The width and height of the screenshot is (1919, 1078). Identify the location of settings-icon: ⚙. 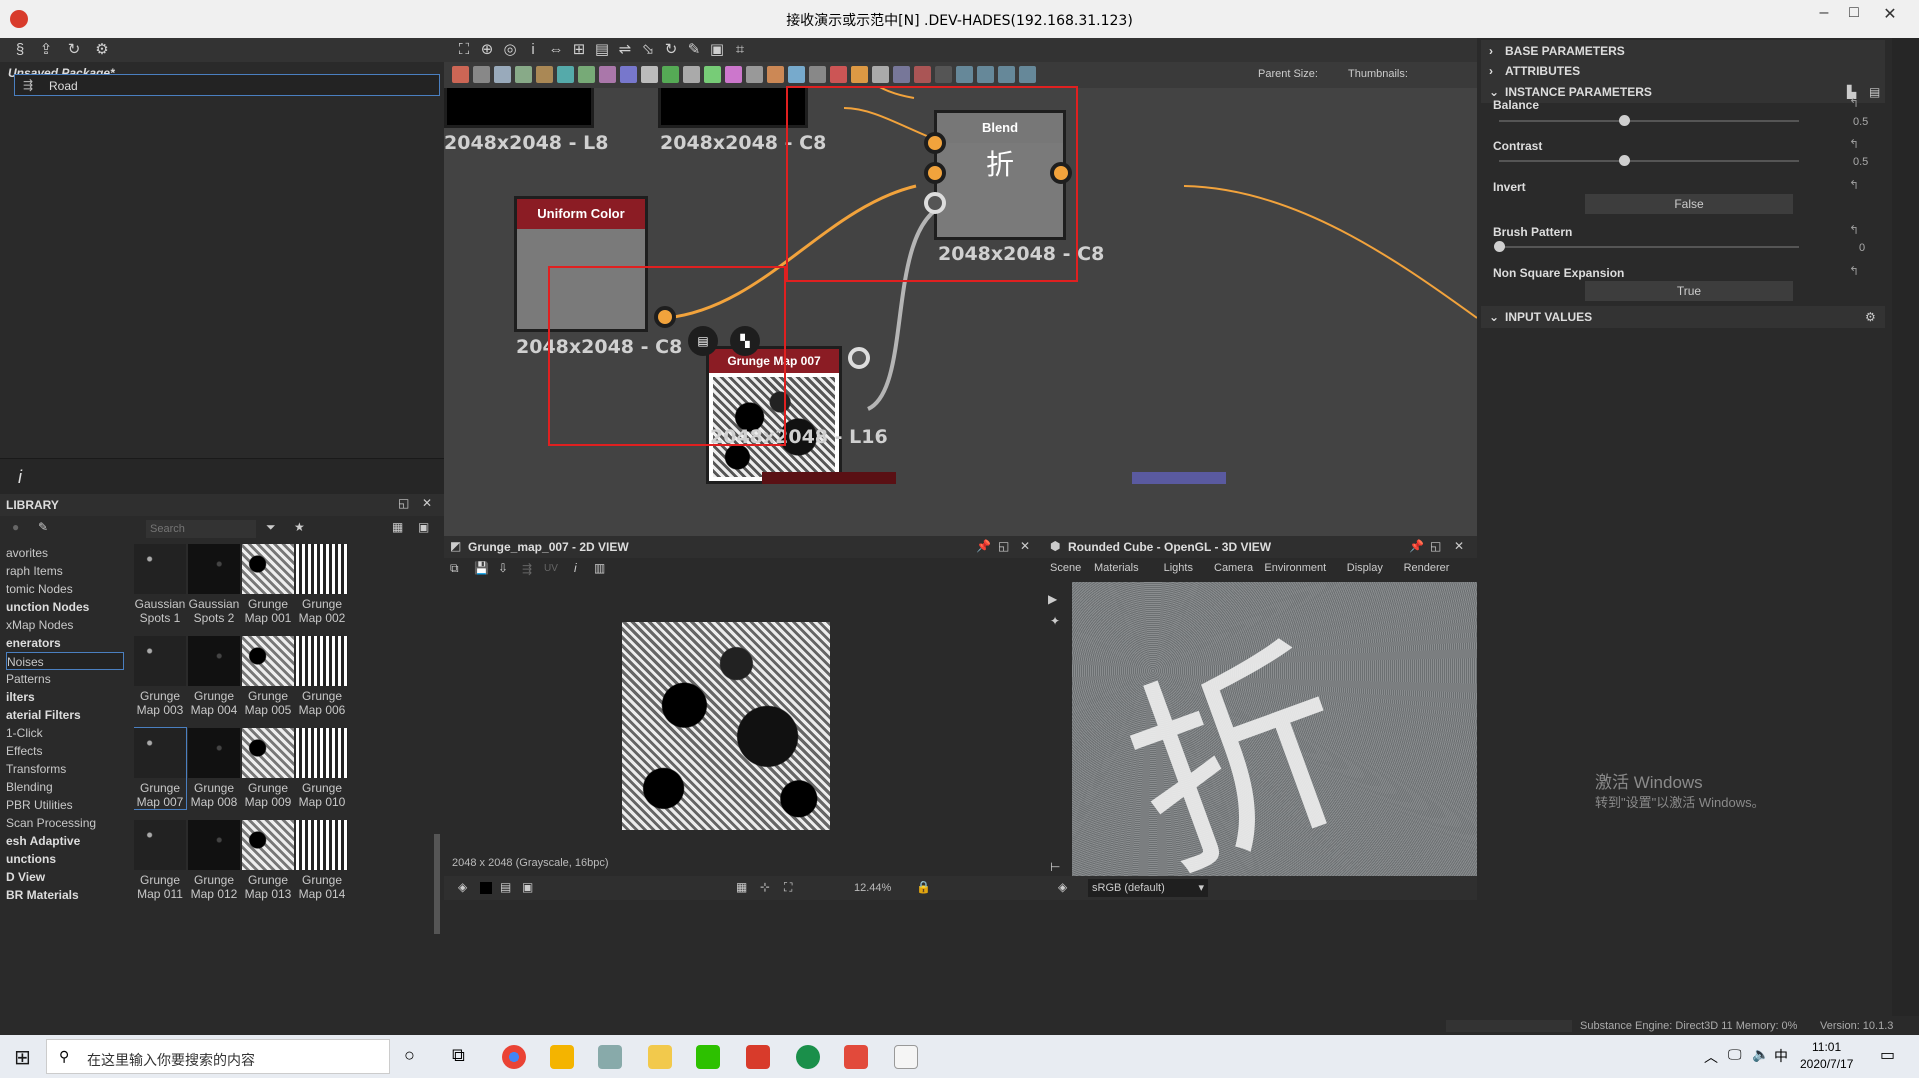
(102, 50).